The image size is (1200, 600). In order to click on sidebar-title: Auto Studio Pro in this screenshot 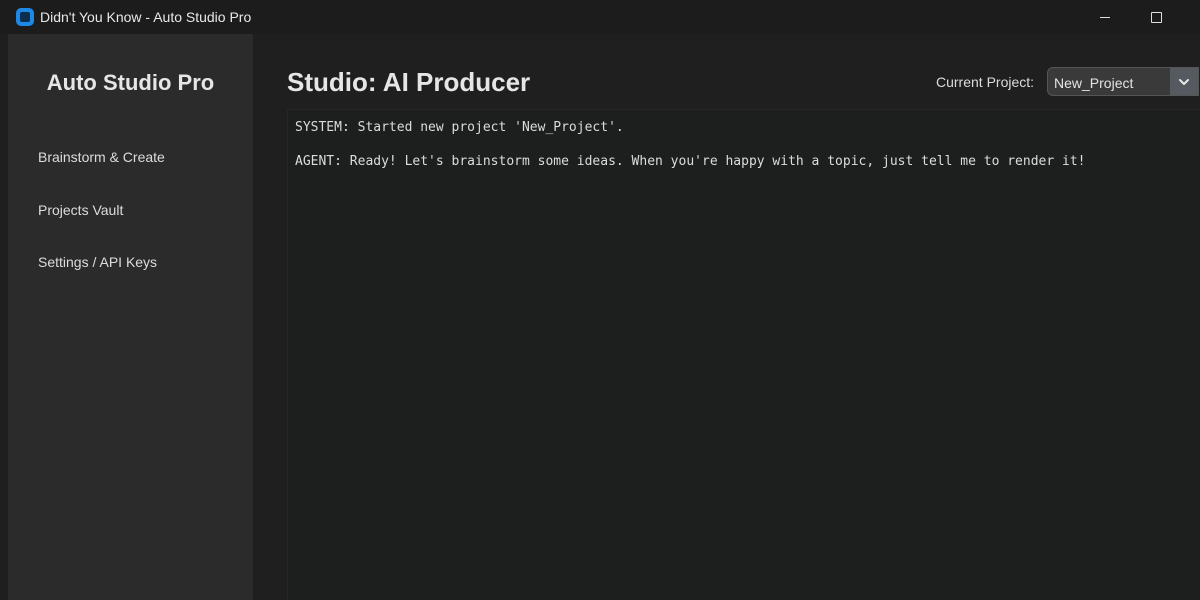, I will do `click(130, 82)`.